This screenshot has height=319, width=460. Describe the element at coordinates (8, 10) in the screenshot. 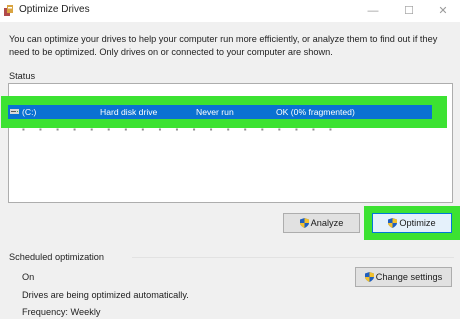

I see `optimize-drives-icon` at that location.